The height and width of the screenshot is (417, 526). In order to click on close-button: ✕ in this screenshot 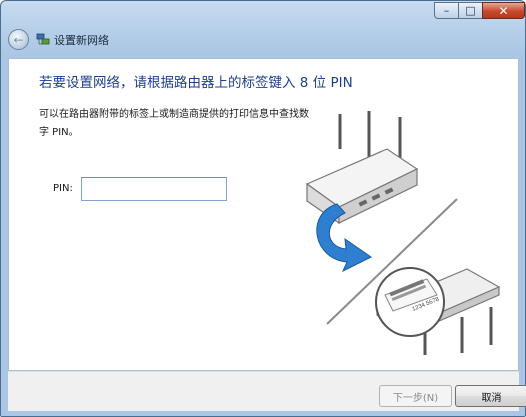, I will do `click(503, 10)`.